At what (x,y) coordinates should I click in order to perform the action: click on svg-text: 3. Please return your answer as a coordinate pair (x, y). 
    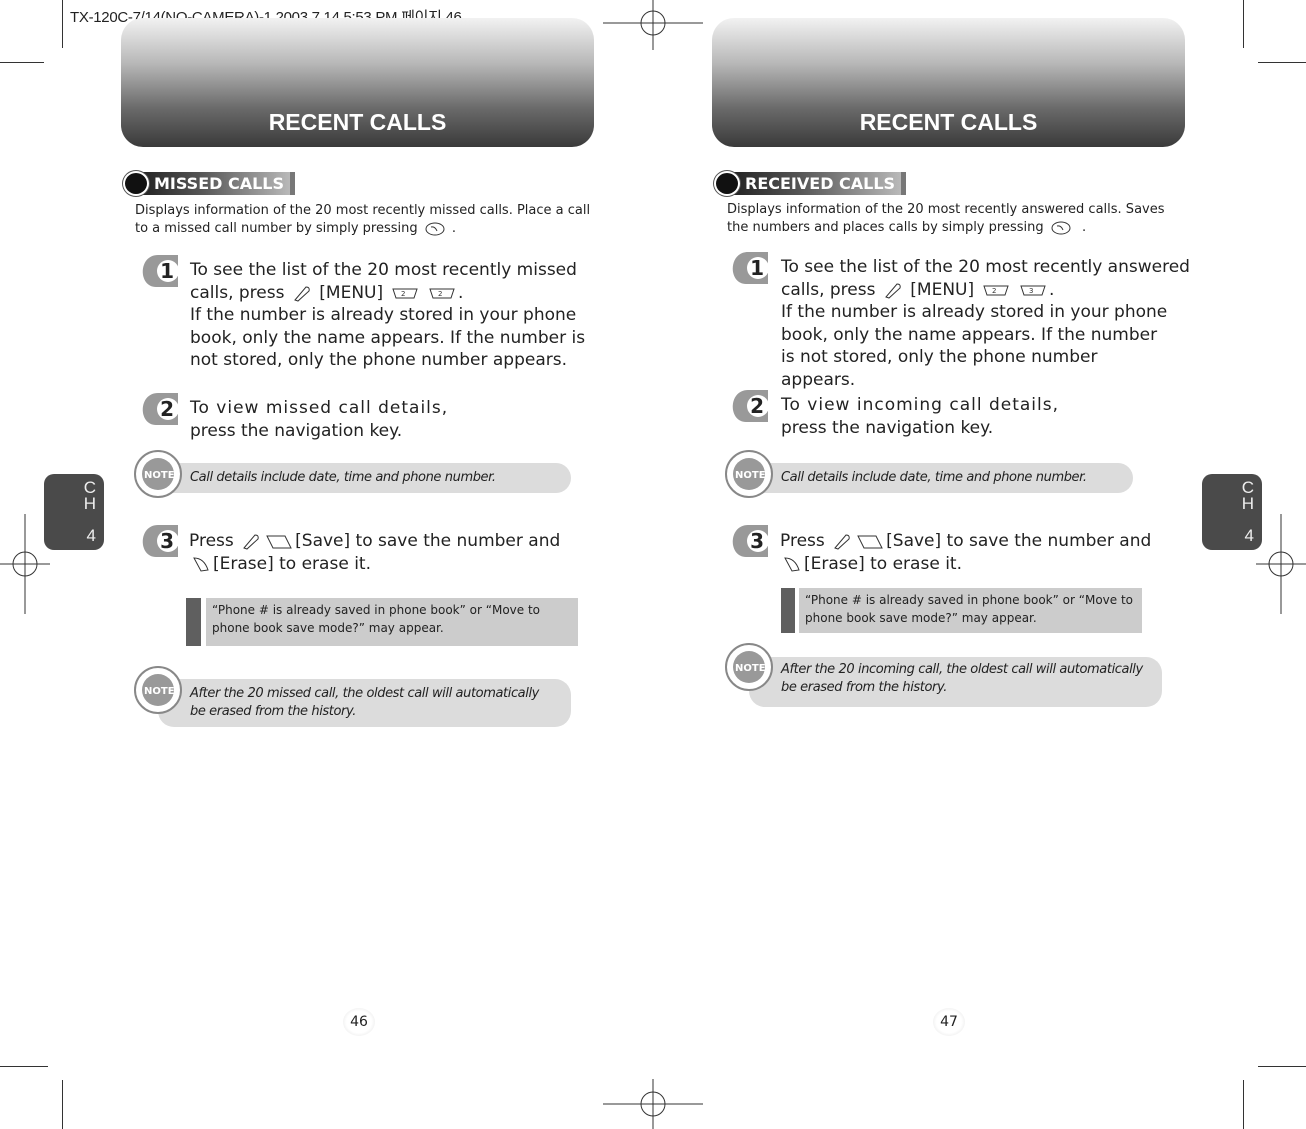
    Looking at the image, I should click on (1031, 291).